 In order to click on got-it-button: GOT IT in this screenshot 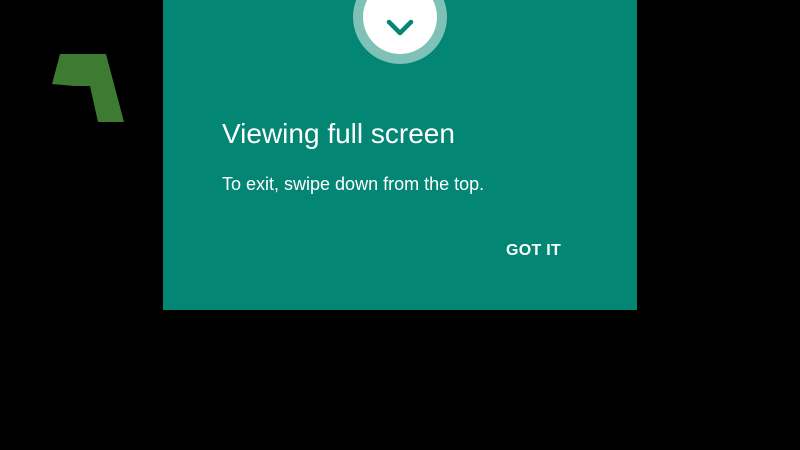, I will do `click(533, 251)`.